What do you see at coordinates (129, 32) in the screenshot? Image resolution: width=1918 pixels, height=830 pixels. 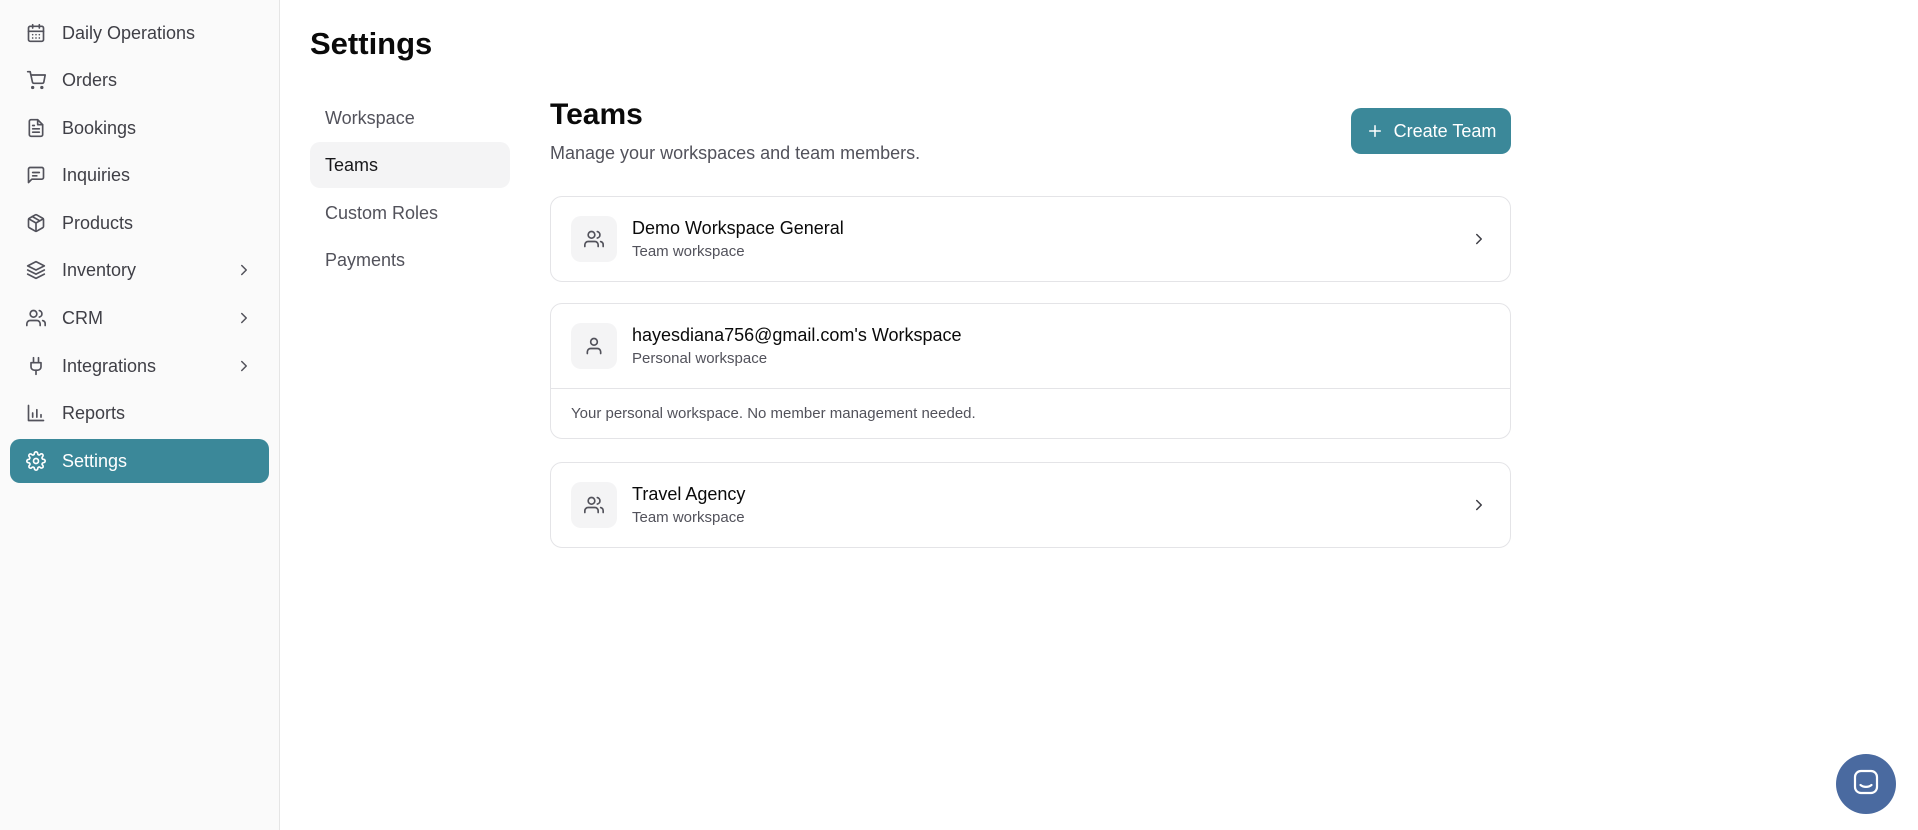 I see `sidebar-item-label: Daily Operations` at bounding box center [129, 32].